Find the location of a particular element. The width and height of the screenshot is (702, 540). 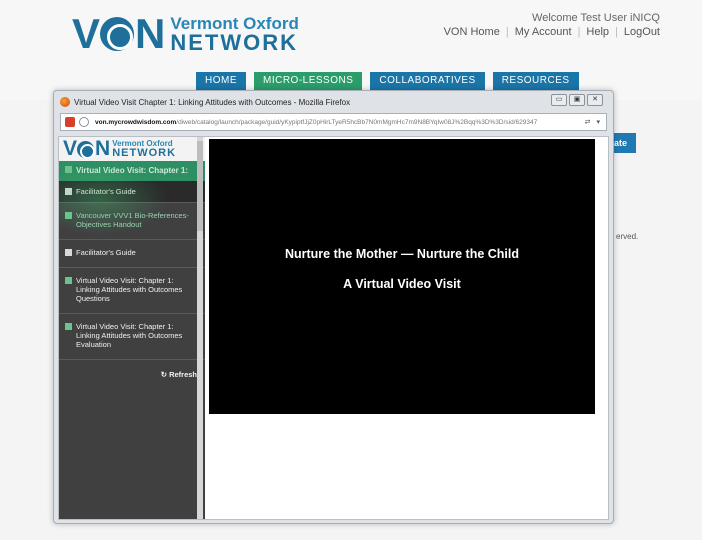

background-cutoff-button: ate is located at coordinates (624, 143).